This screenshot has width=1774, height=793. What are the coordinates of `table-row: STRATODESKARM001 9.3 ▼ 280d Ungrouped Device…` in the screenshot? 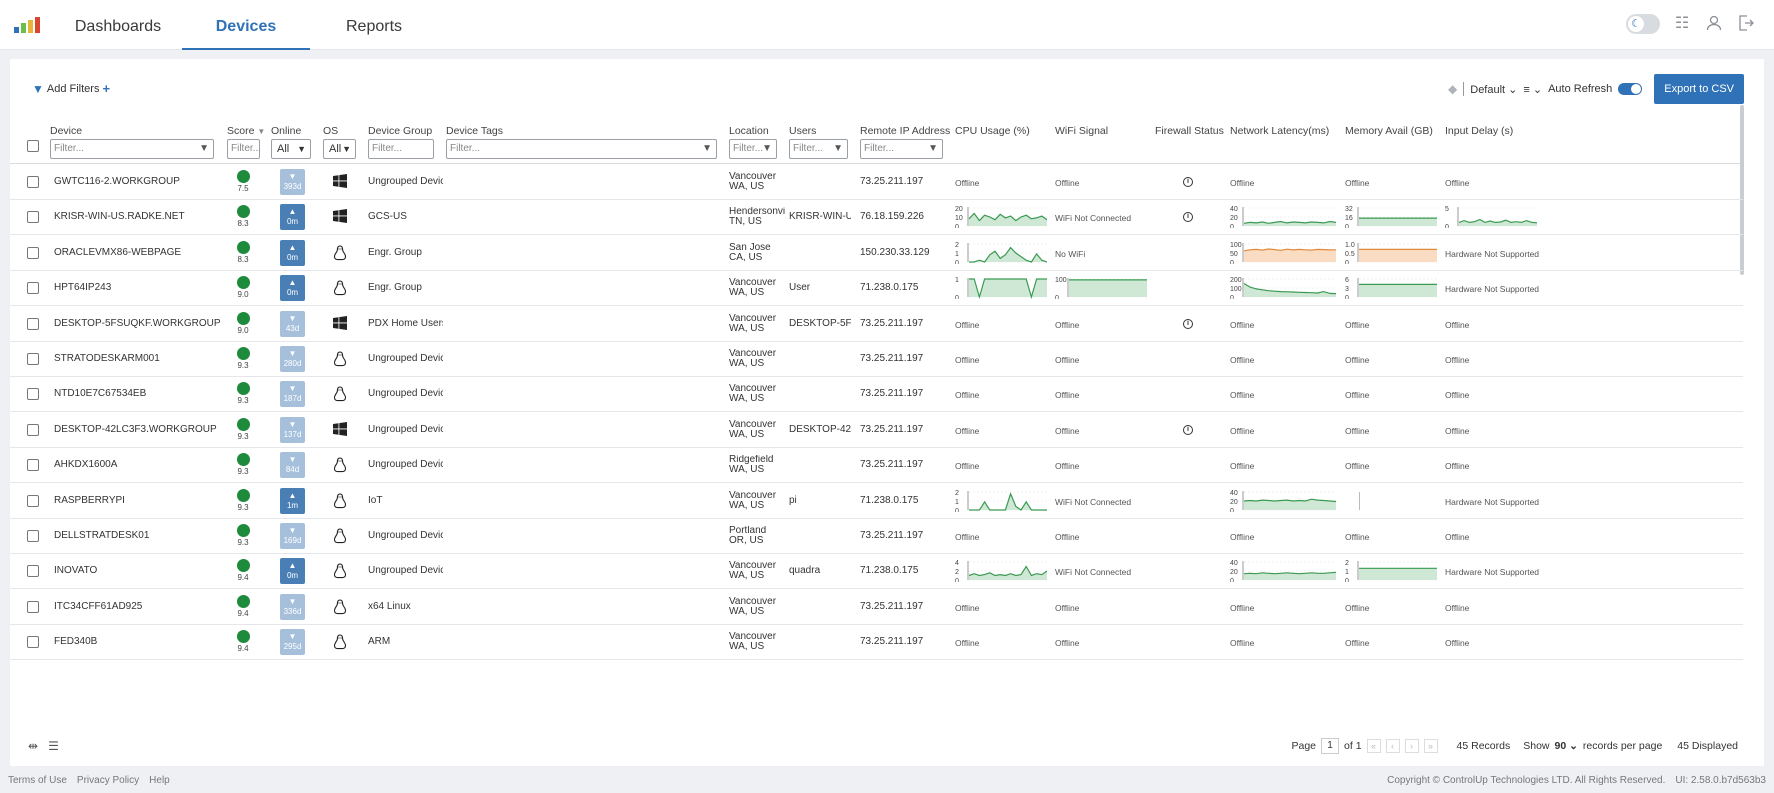 It's located at (876, 359).